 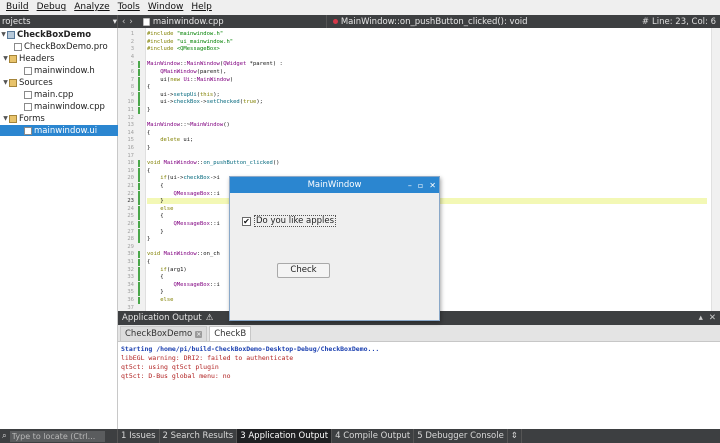 I want to click on locator-input, so click(x=57, y=436).